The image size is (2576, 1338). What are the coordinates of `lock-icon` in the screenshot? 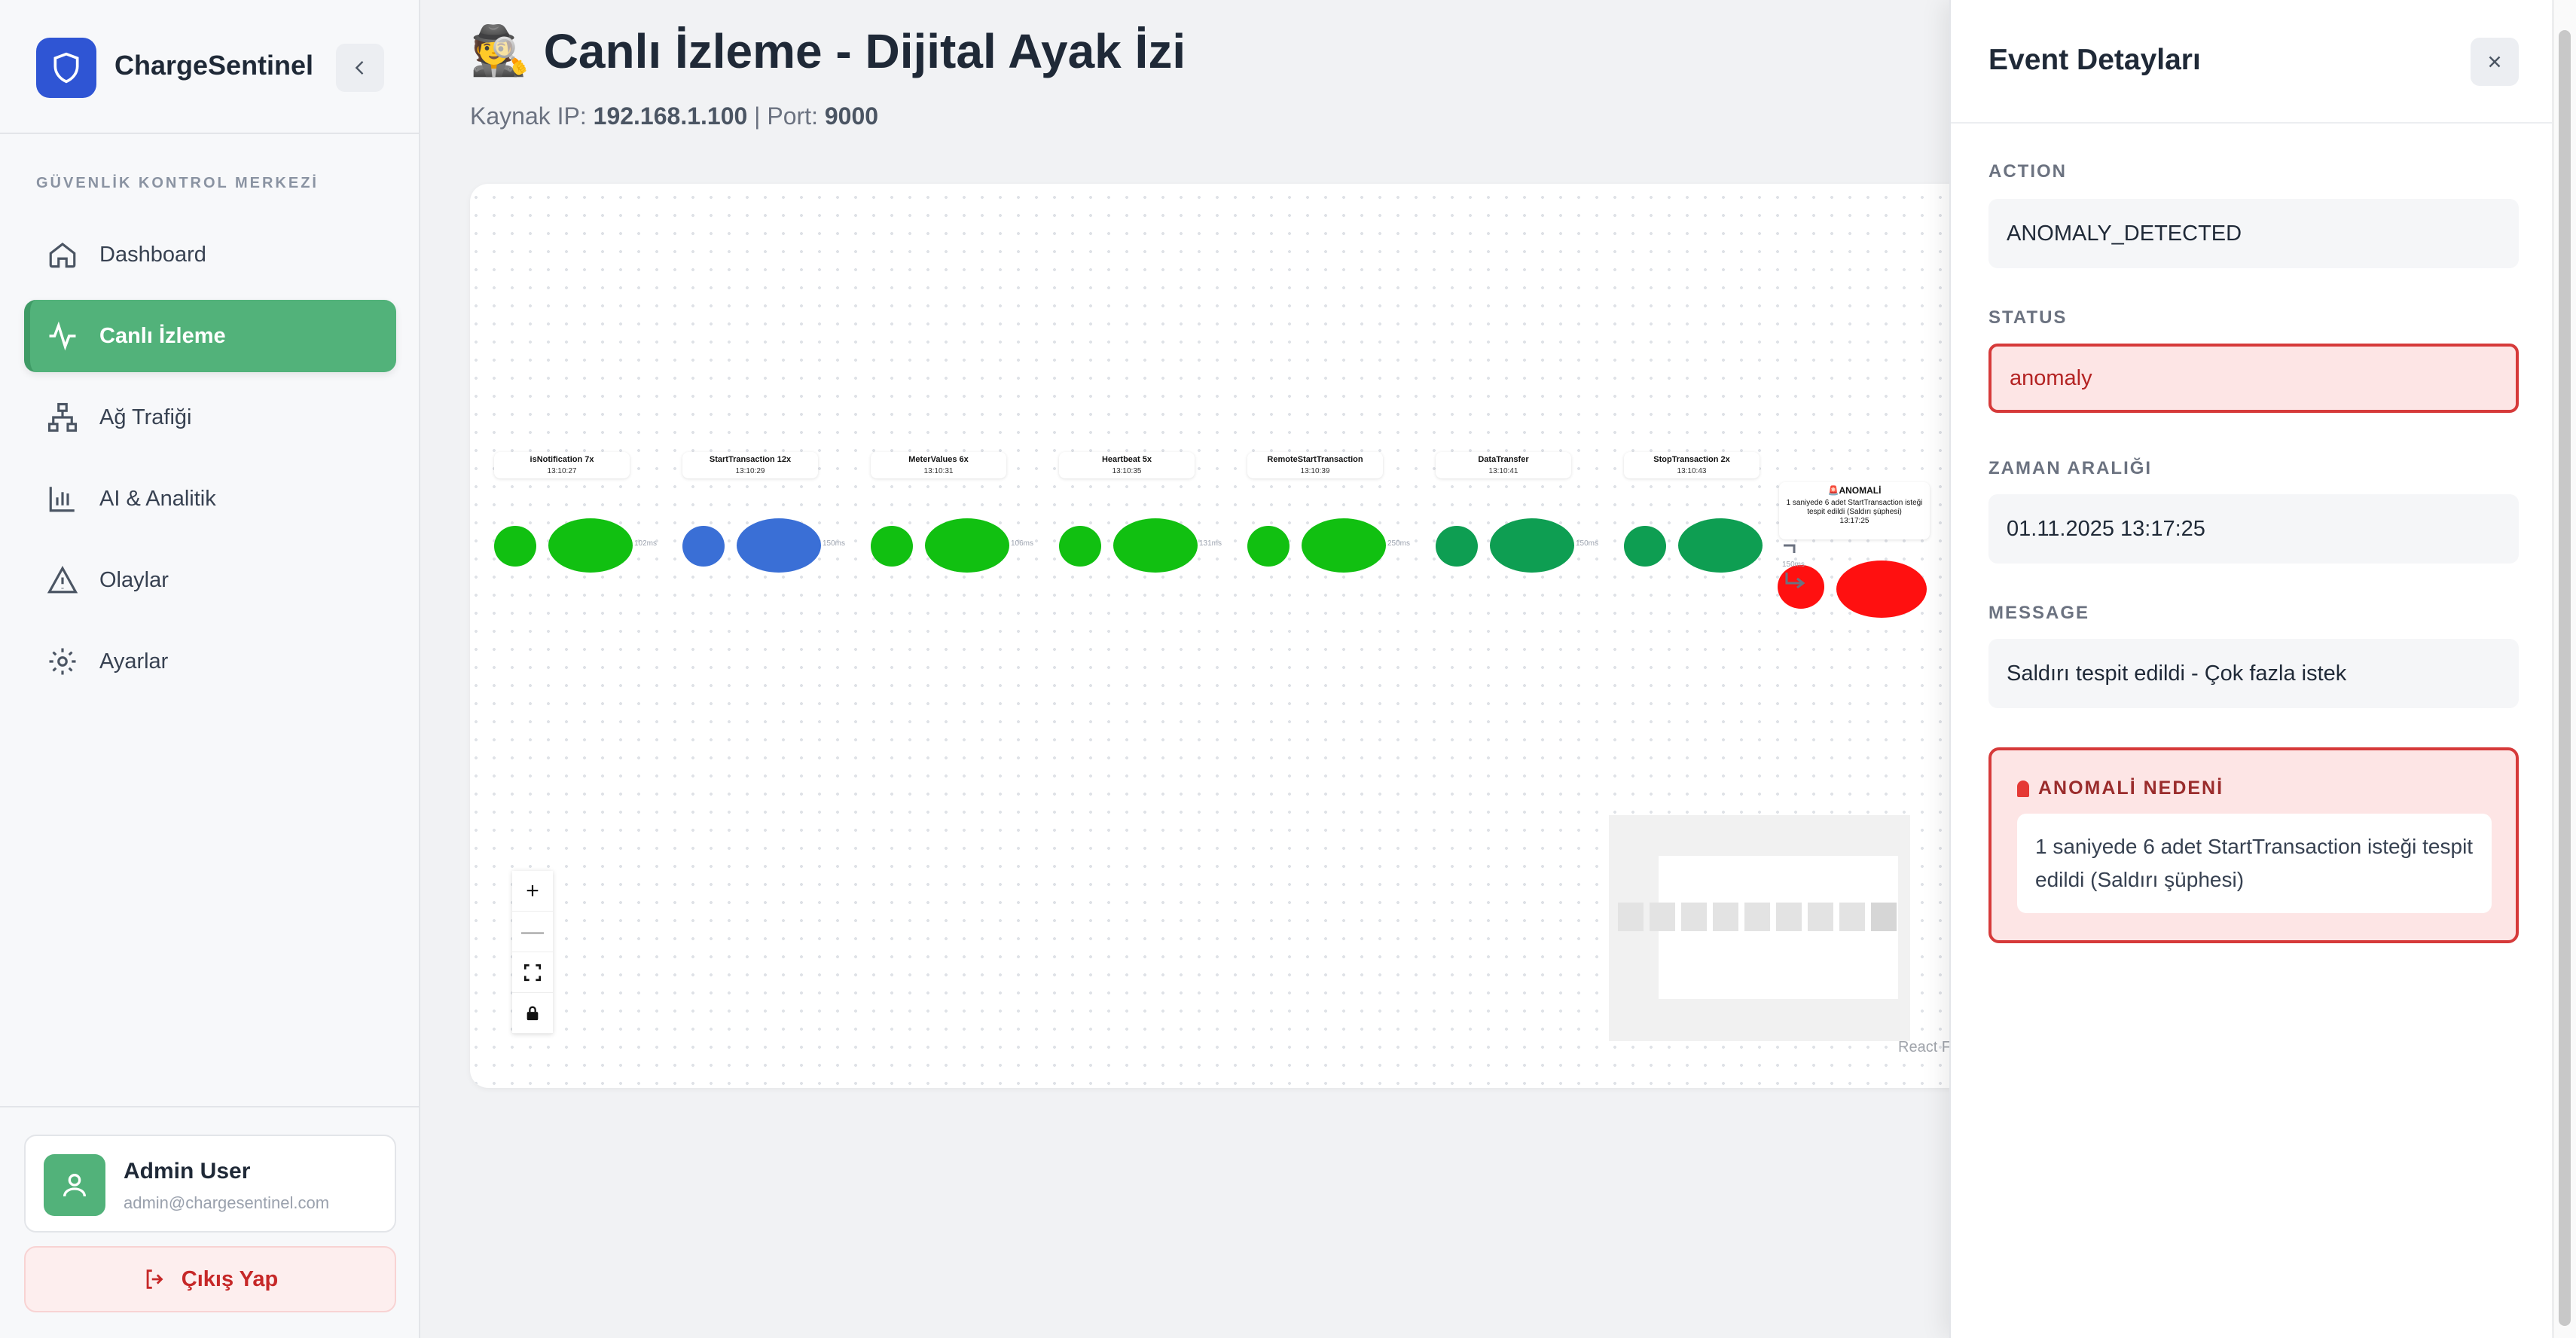 It's located at (533, 1013).